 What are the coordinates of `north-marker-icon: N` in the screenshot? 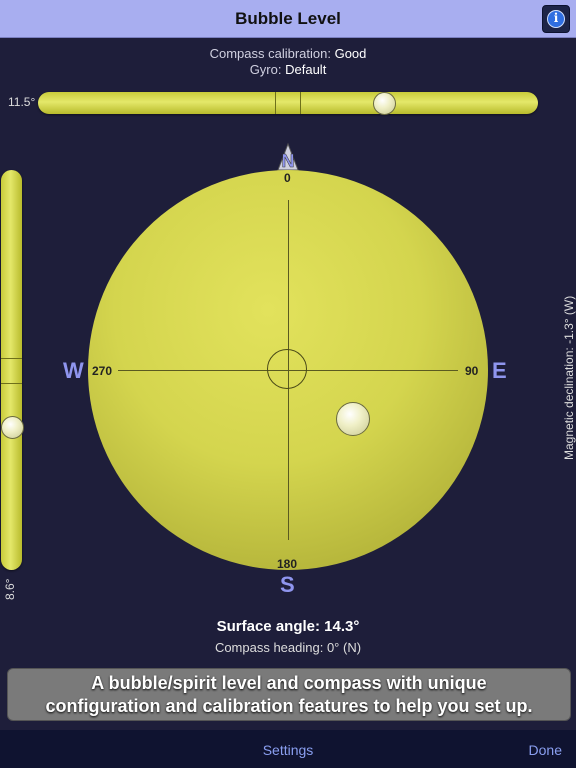 It's located at (288, 156).